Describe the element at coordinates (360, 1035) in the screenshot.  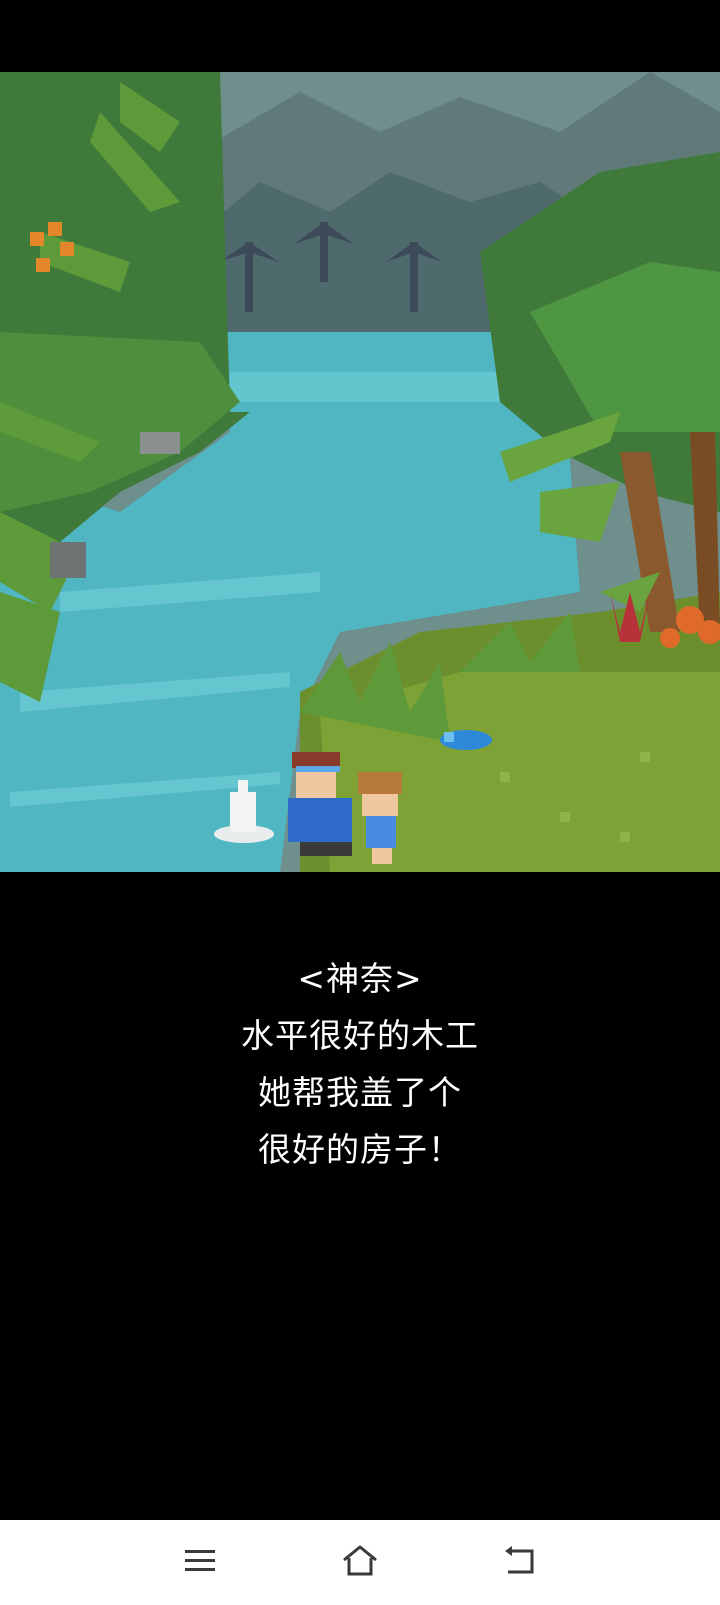
I see `dialogue-line: 水平很好的木工` at that location.